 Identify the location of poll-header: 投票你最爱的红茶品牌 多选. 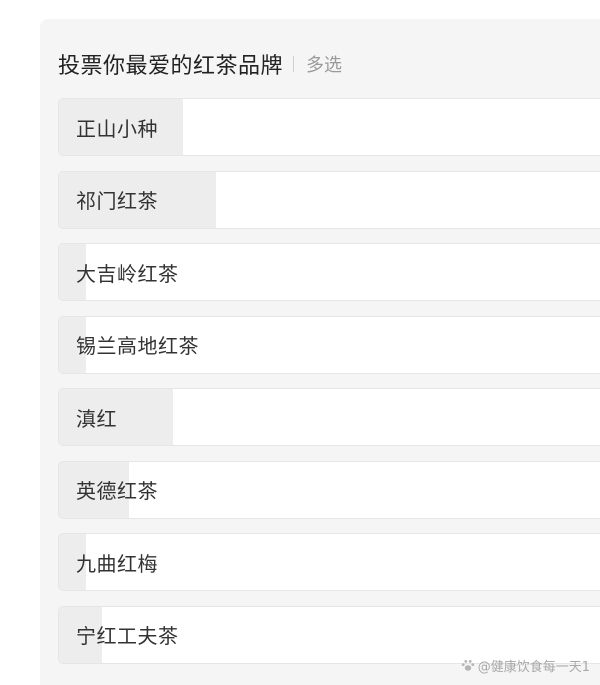
(200, 64).